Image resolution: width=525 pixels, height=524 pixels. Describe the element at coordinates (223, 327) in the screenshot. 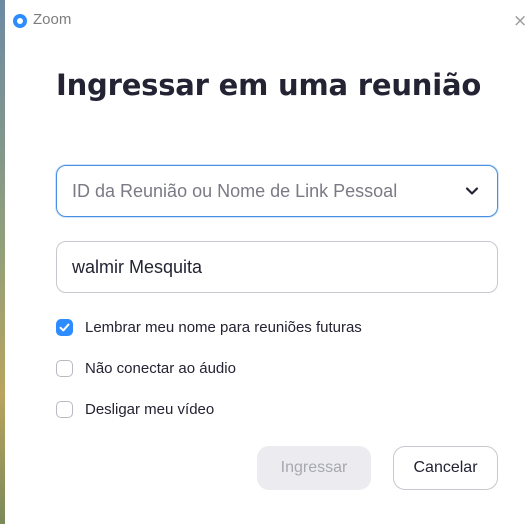

I see `remember-name-label: Lembrar meu nome para reuniões futuras` at that location.